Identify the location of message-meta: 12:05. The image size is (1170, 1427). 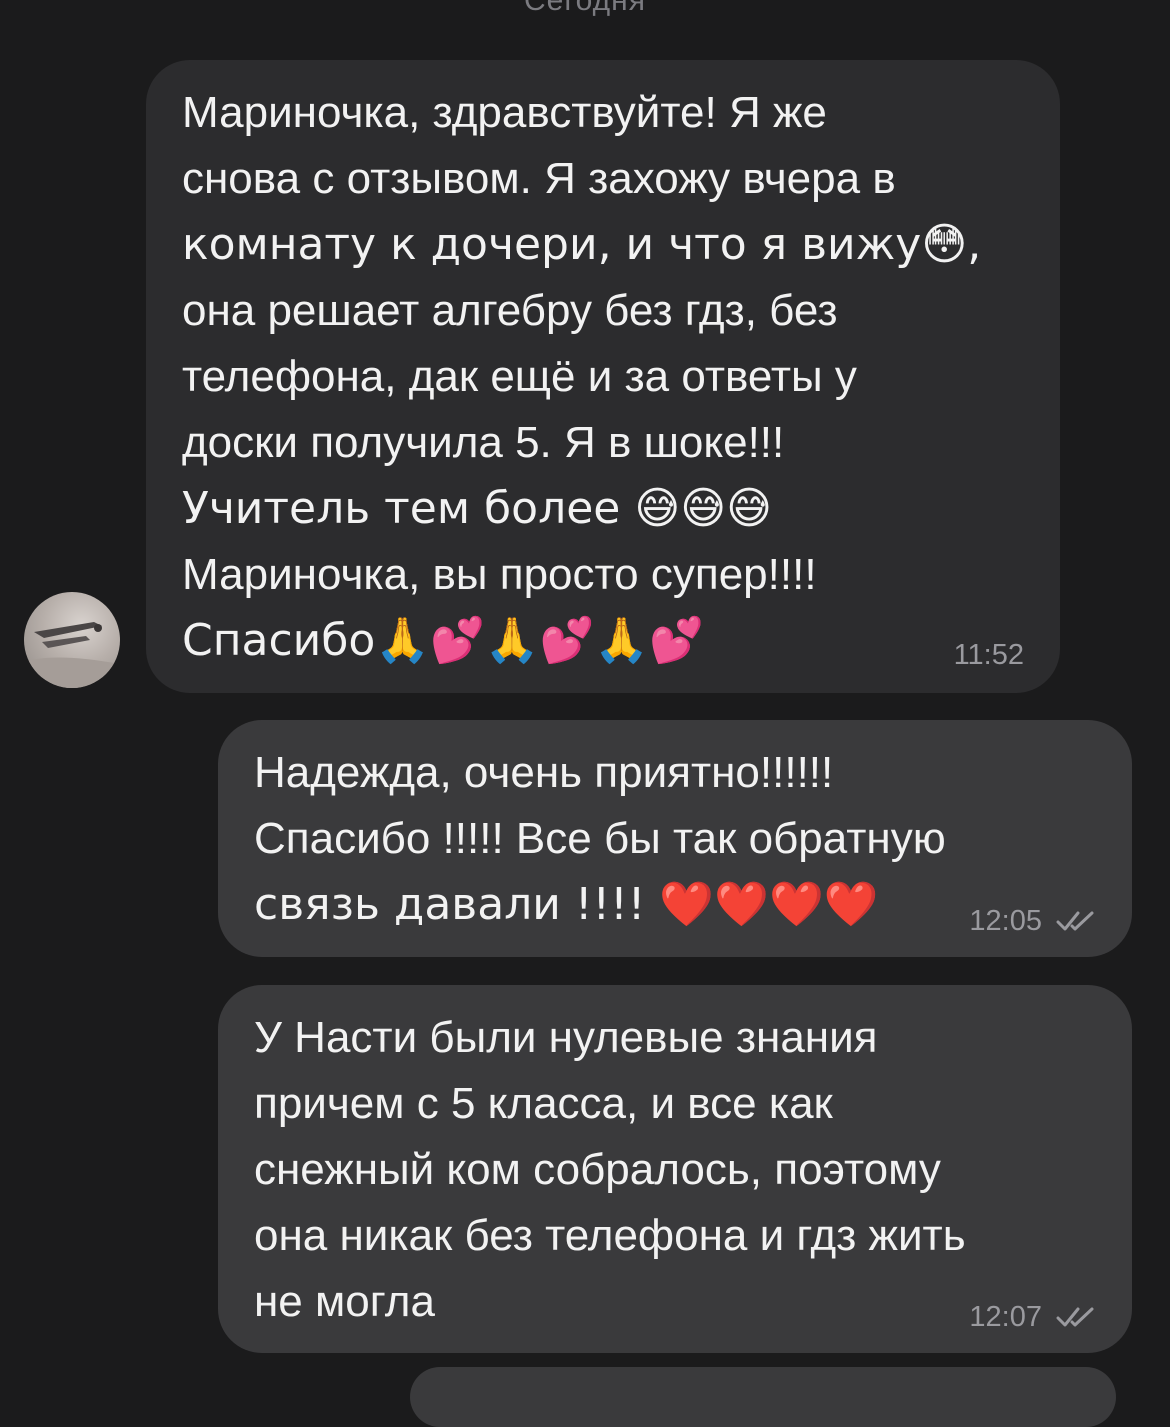
(1032, 921).